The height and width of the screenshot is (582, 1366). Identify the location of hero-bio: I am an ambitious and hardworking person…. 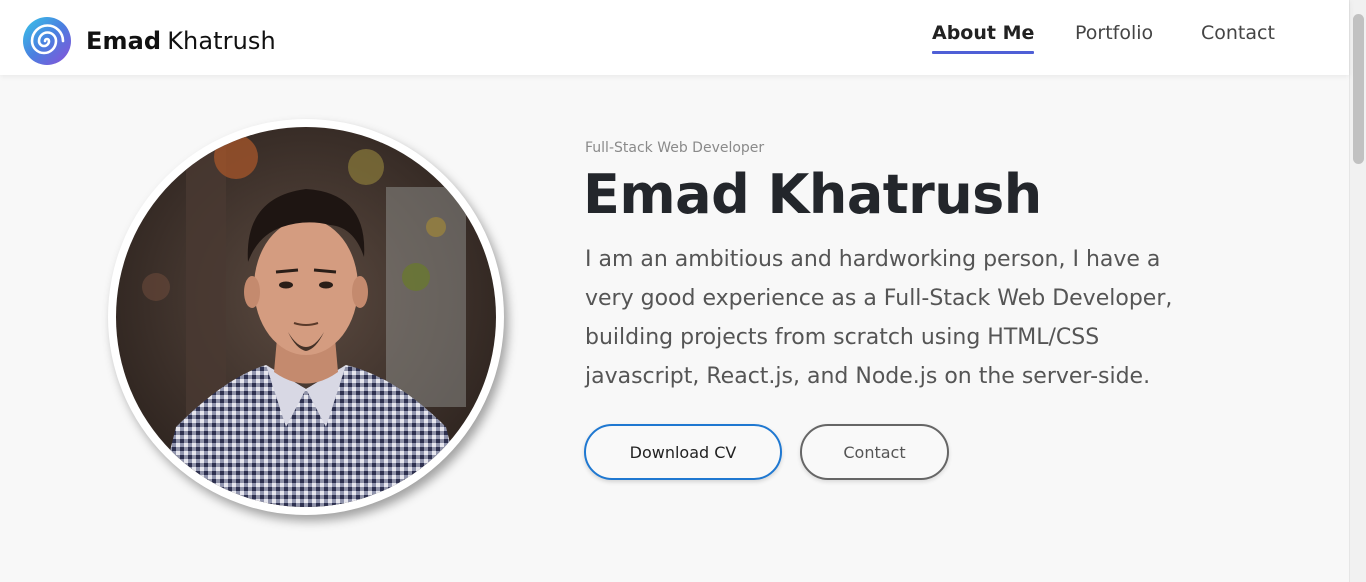
(879, 318).